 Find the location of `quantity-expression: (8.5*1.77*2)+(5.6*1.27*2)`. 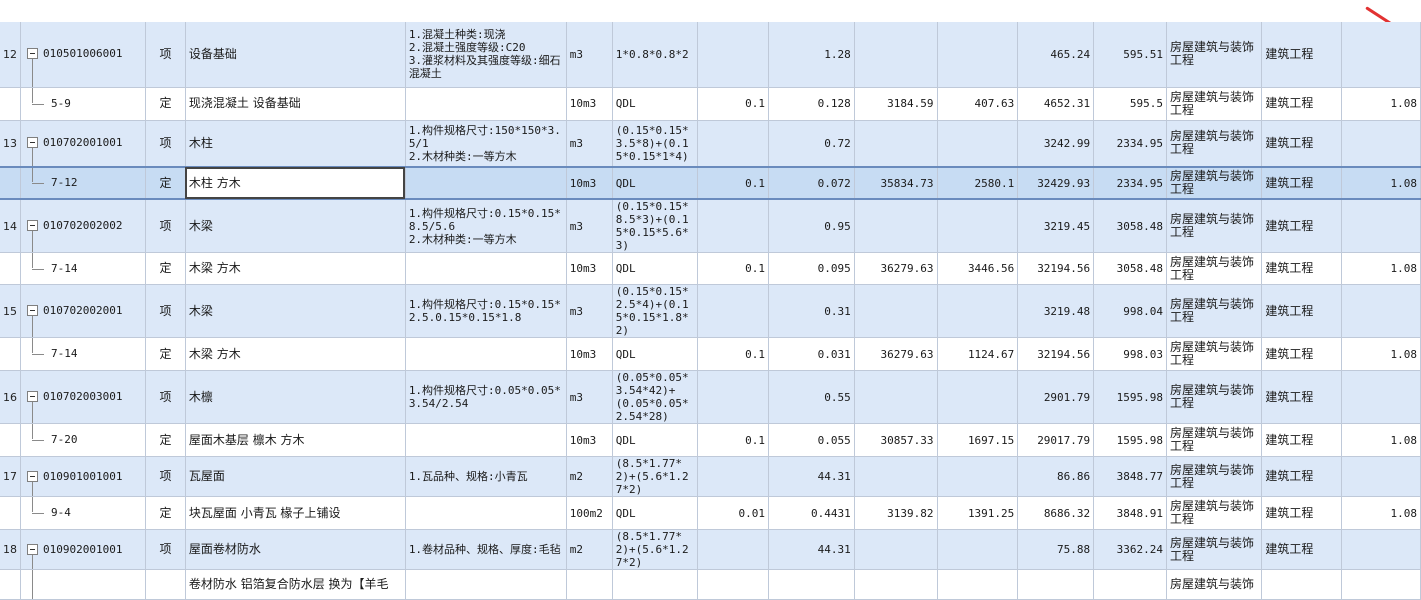

quantity-expression: (8.5*1.77*2)+(5.6*1.27*2) is located at coordinates (655, 476).